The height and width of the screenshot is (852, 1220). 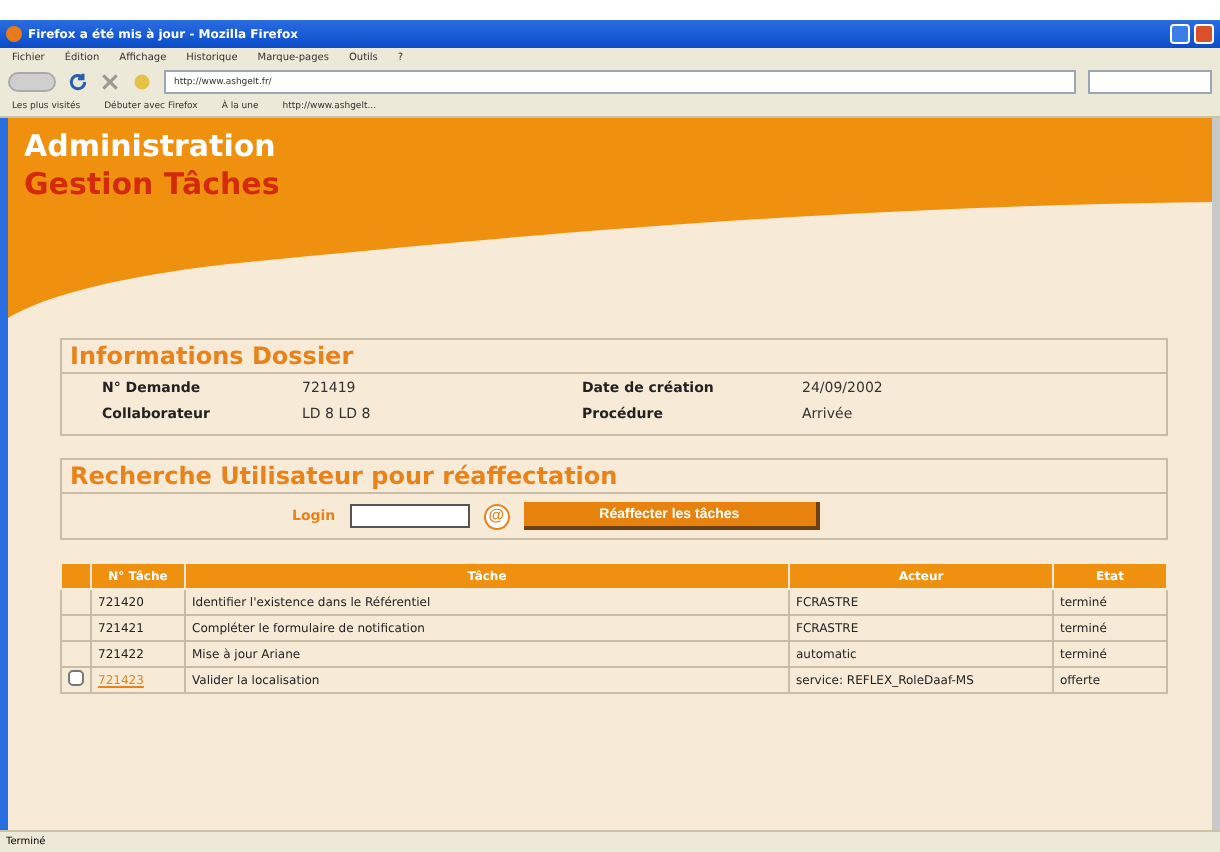 I want to click on minimize-button, so click(x=1180, y=34).